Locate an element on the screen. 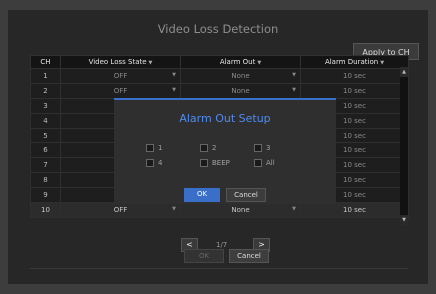  ch-cell: 6 is located at coordinates (45, 150).